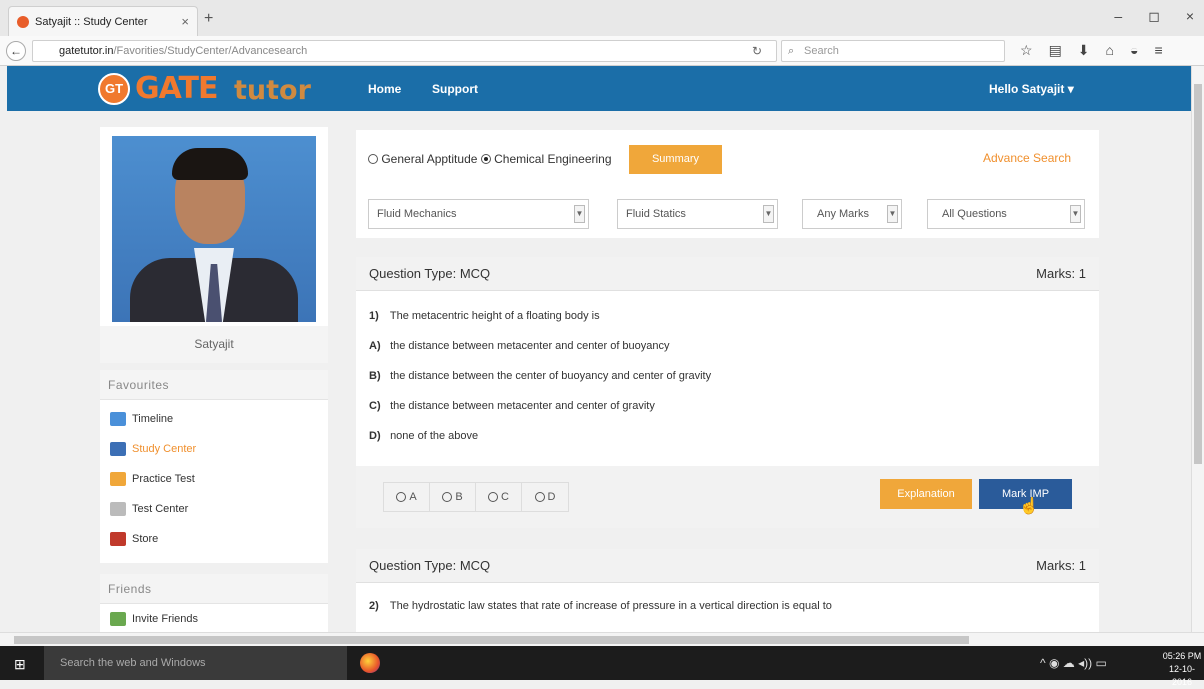 The width and height of the screenshot is (1204, 689). Describe the element at coordinates (1029, 506) in the screenshot. I see `hand-cursor-icon: ☝` at that location.